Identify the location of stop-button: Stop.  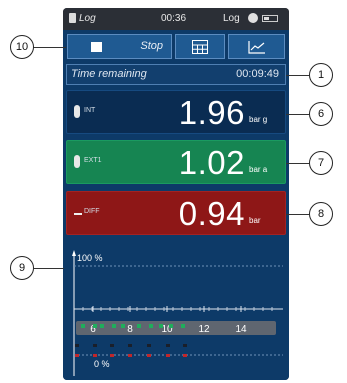
(119, 46).